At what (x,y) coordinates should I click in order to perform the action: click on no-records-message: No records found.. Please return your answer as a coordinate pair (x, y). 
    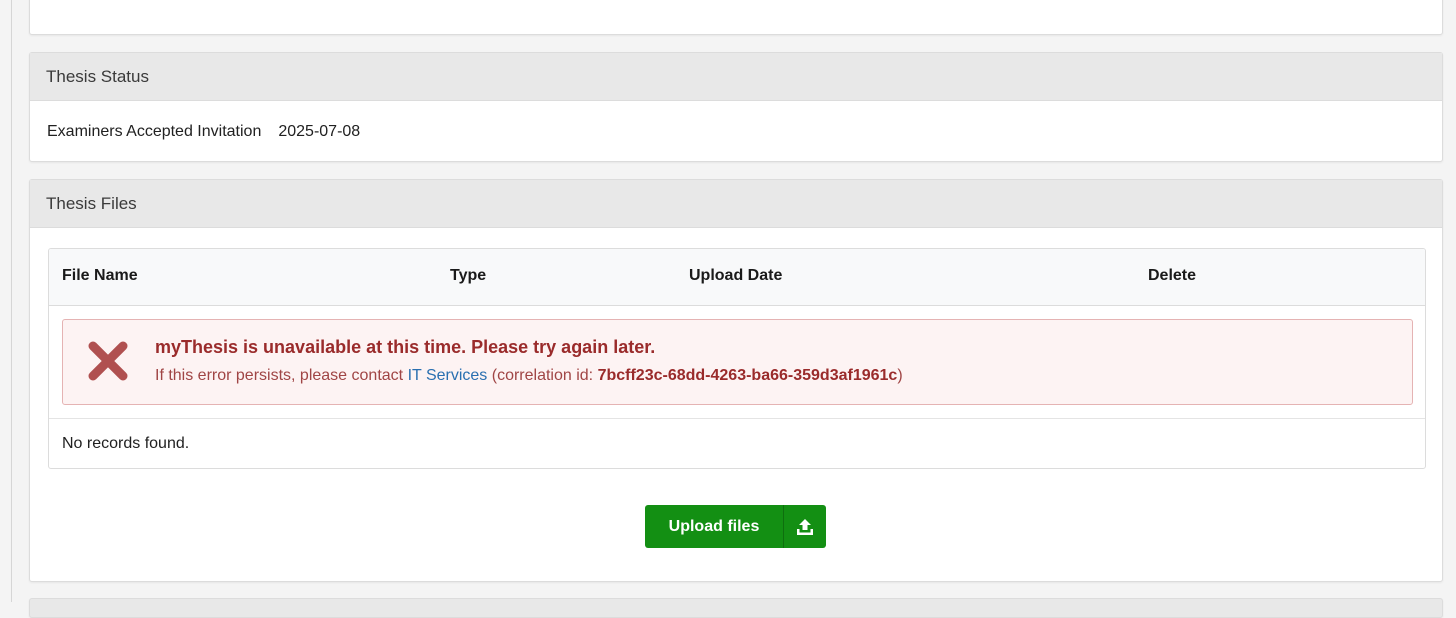
    Looking at the image, I should click on (126, 443).